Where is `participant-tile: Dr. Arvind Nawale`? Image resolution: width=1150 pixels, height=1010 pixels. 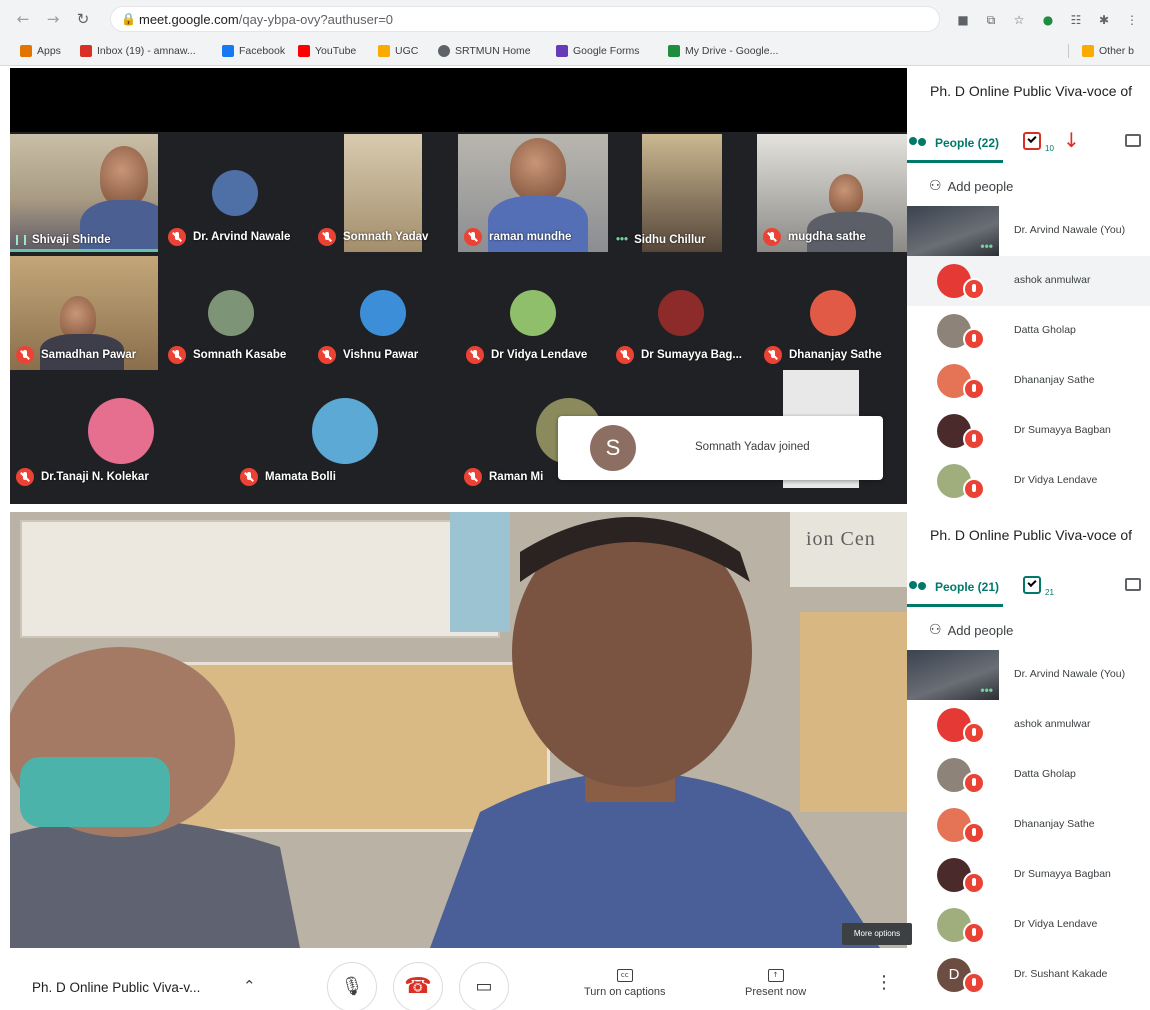
participant-tile: Dr. Arvind Nawale is located at coordinates (237, 193).